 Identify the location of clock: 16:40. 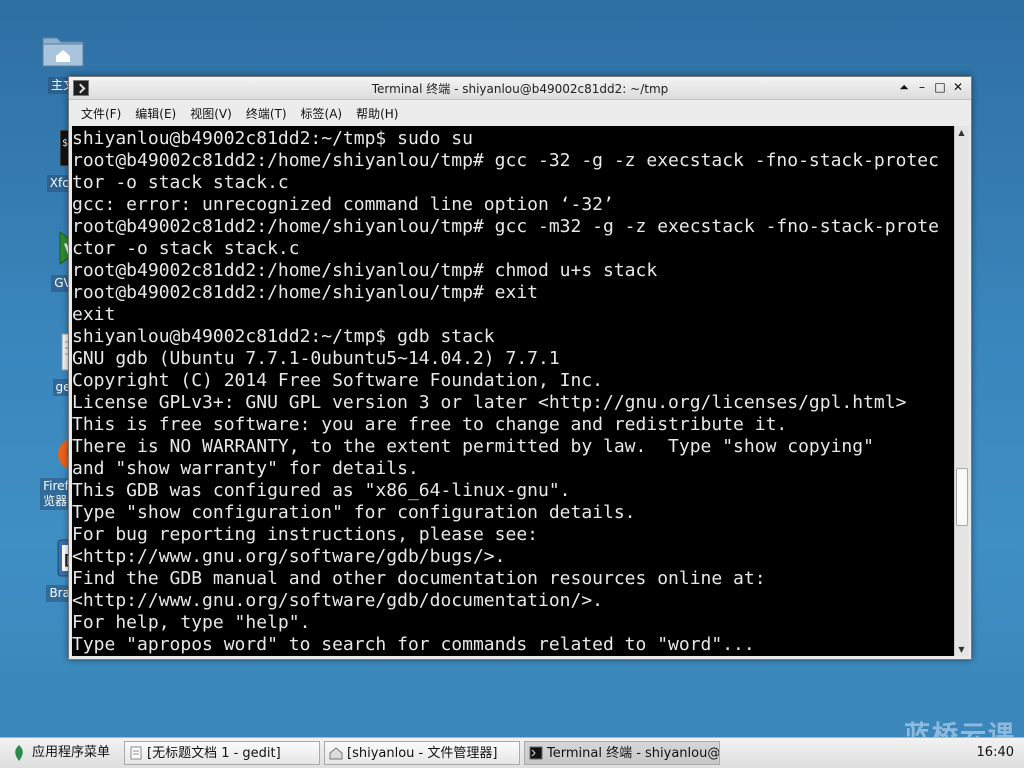
(995, 753).